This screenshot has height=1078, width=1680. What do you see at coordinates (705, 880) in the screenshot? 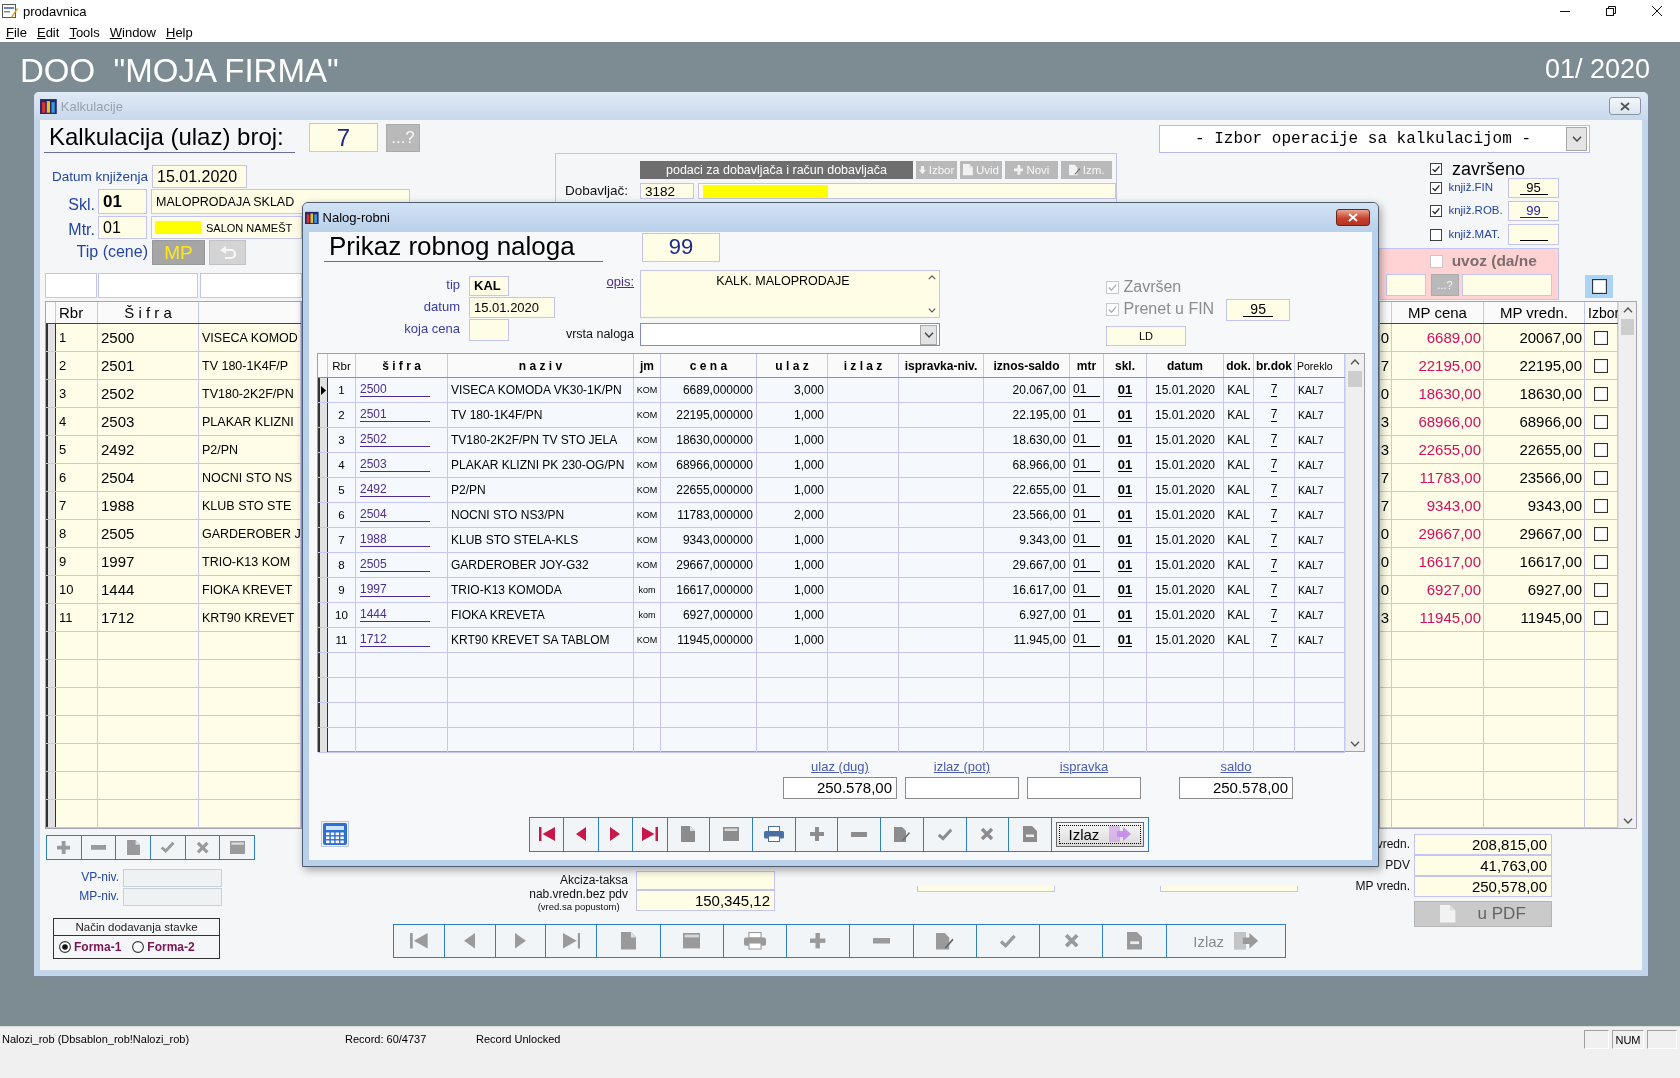
I see `excise-field` at bounding box center [705, 880].